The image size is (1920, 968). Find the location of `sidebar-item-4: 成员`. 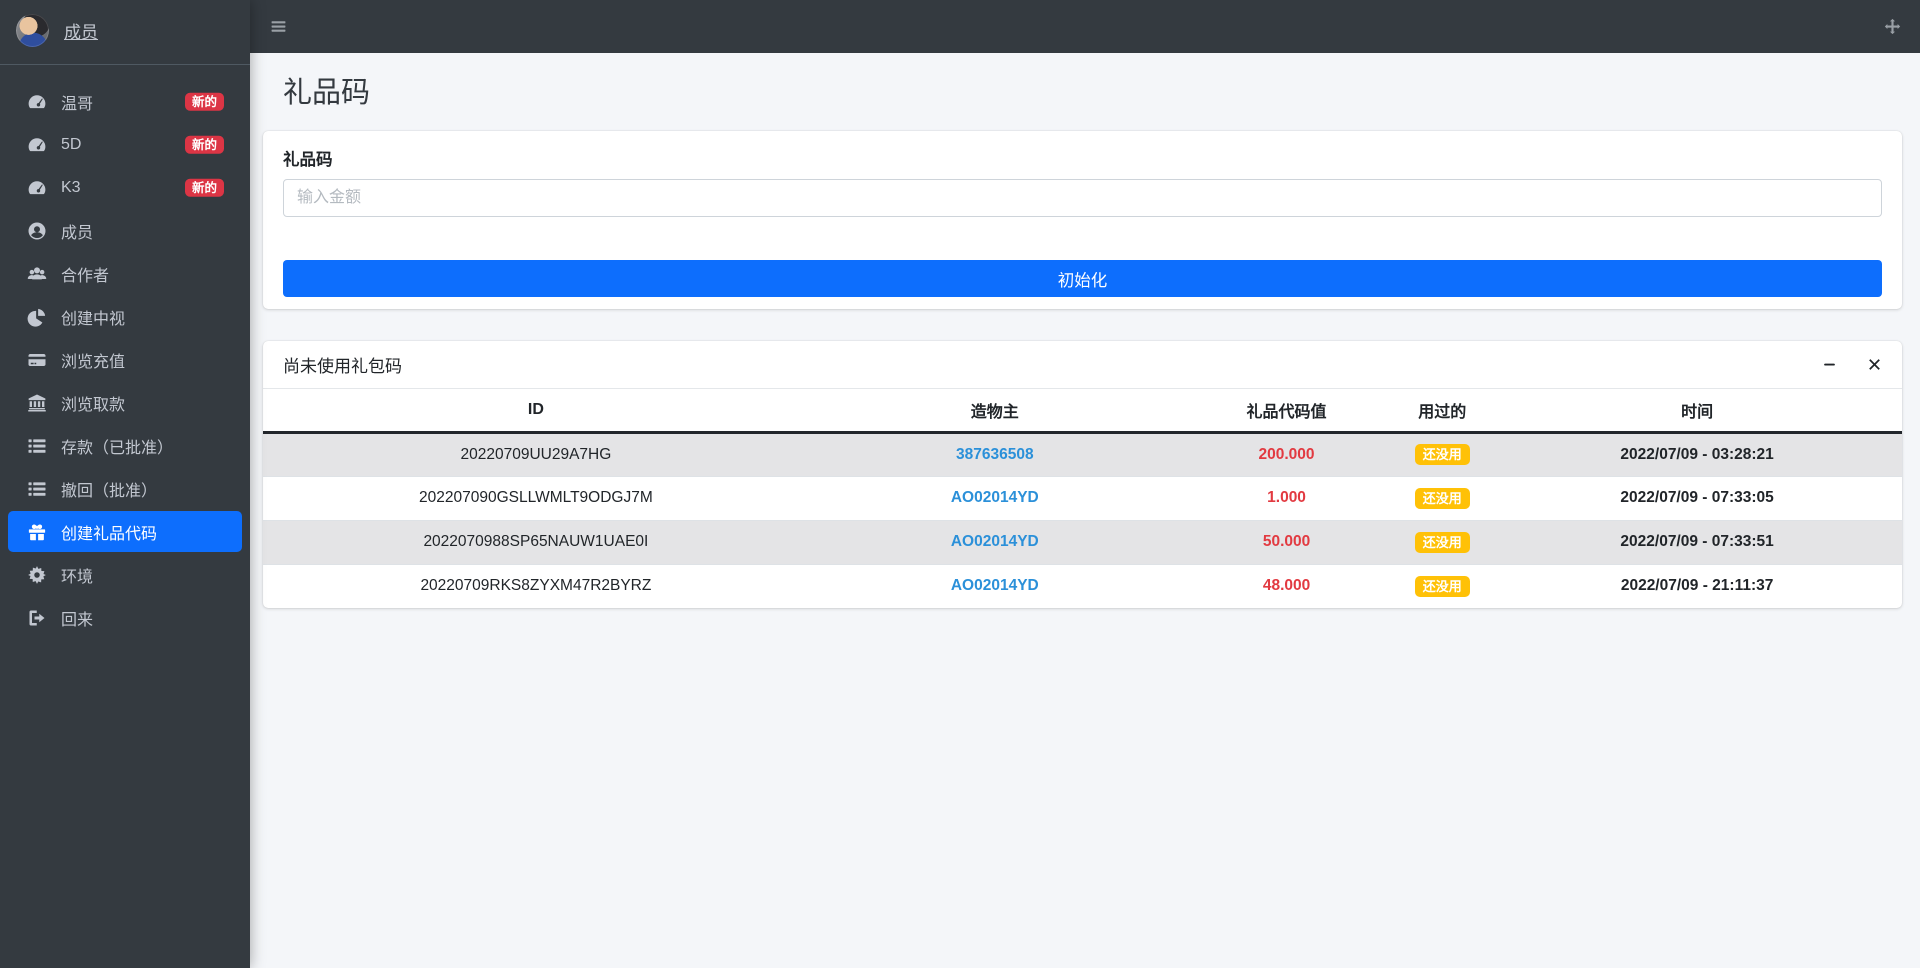

sidebar-item-4: 成员 is located at coordinates (125, 230).